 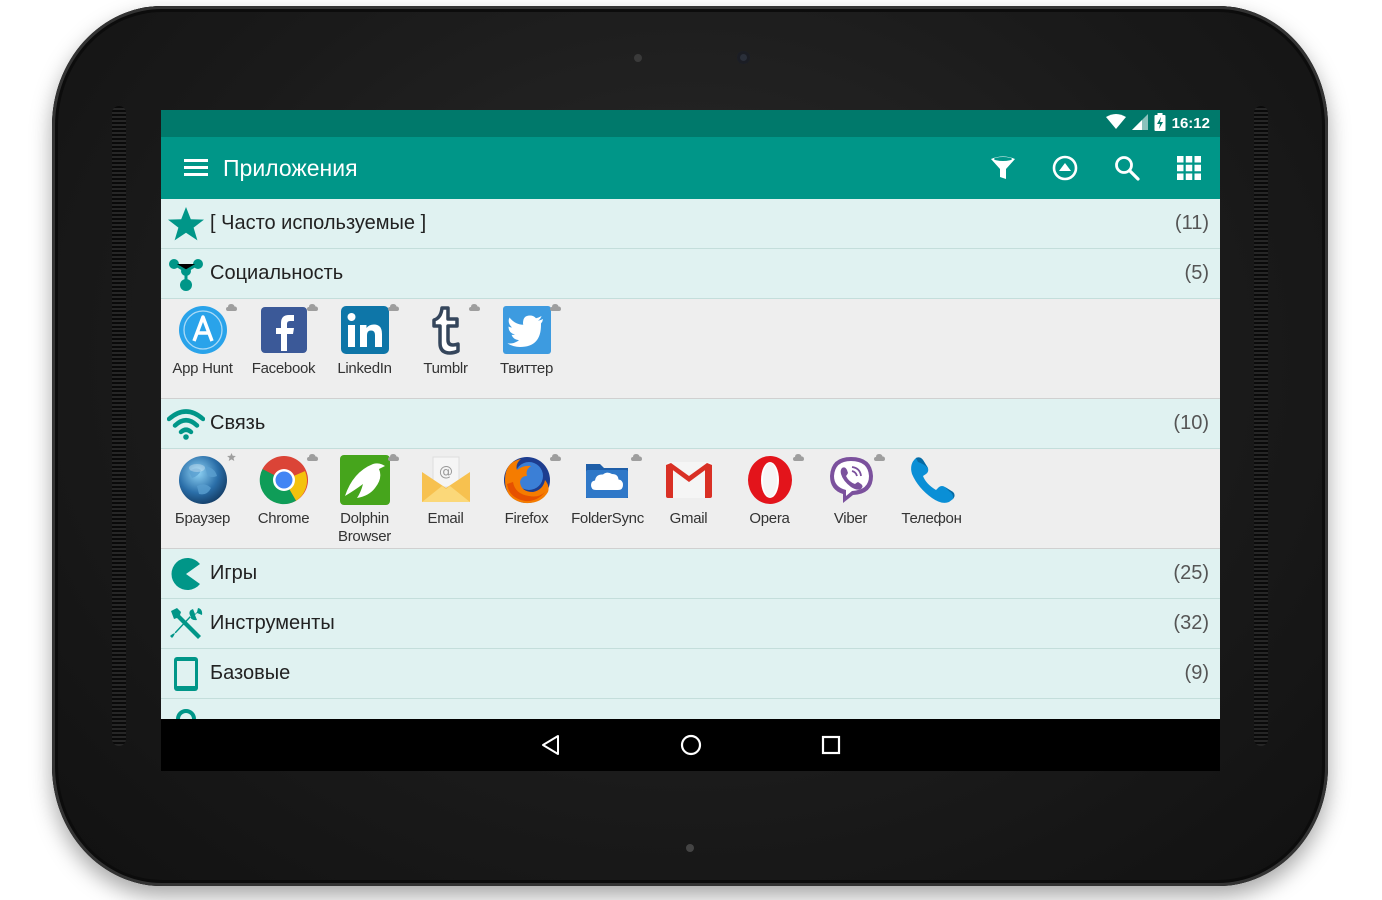 I want to click on app-tile-opera: Opera, so click(x=769, y=498).